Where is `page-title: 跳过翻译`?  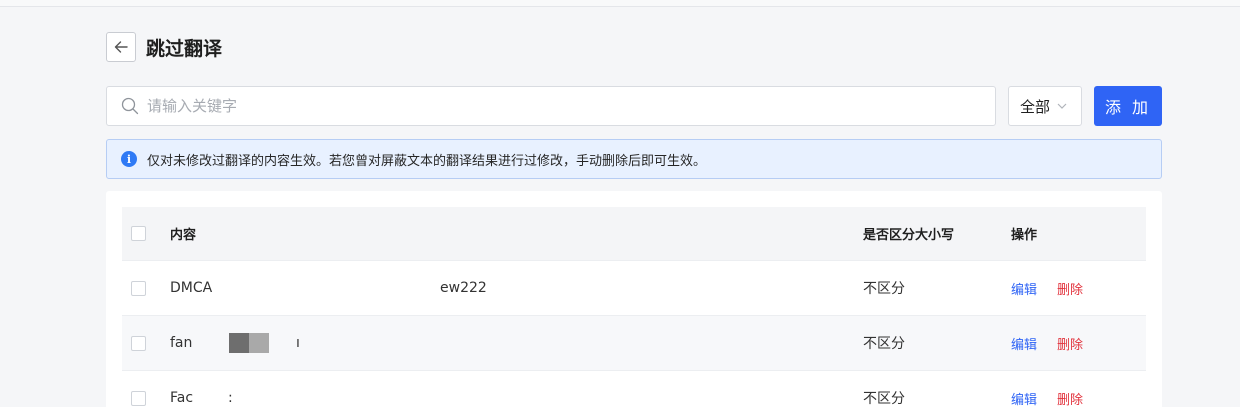
page-title: 跳过翻译 is located at coordinates (184, 48).